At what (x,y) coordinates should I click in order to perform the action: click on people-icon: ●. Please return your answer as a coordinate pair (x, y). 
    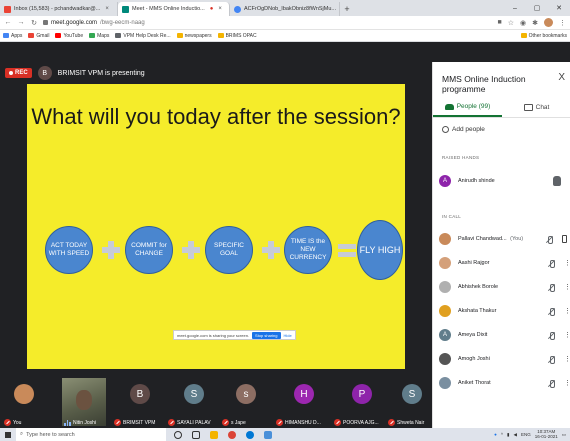
    Looking at the image, I should click on (495, 434).